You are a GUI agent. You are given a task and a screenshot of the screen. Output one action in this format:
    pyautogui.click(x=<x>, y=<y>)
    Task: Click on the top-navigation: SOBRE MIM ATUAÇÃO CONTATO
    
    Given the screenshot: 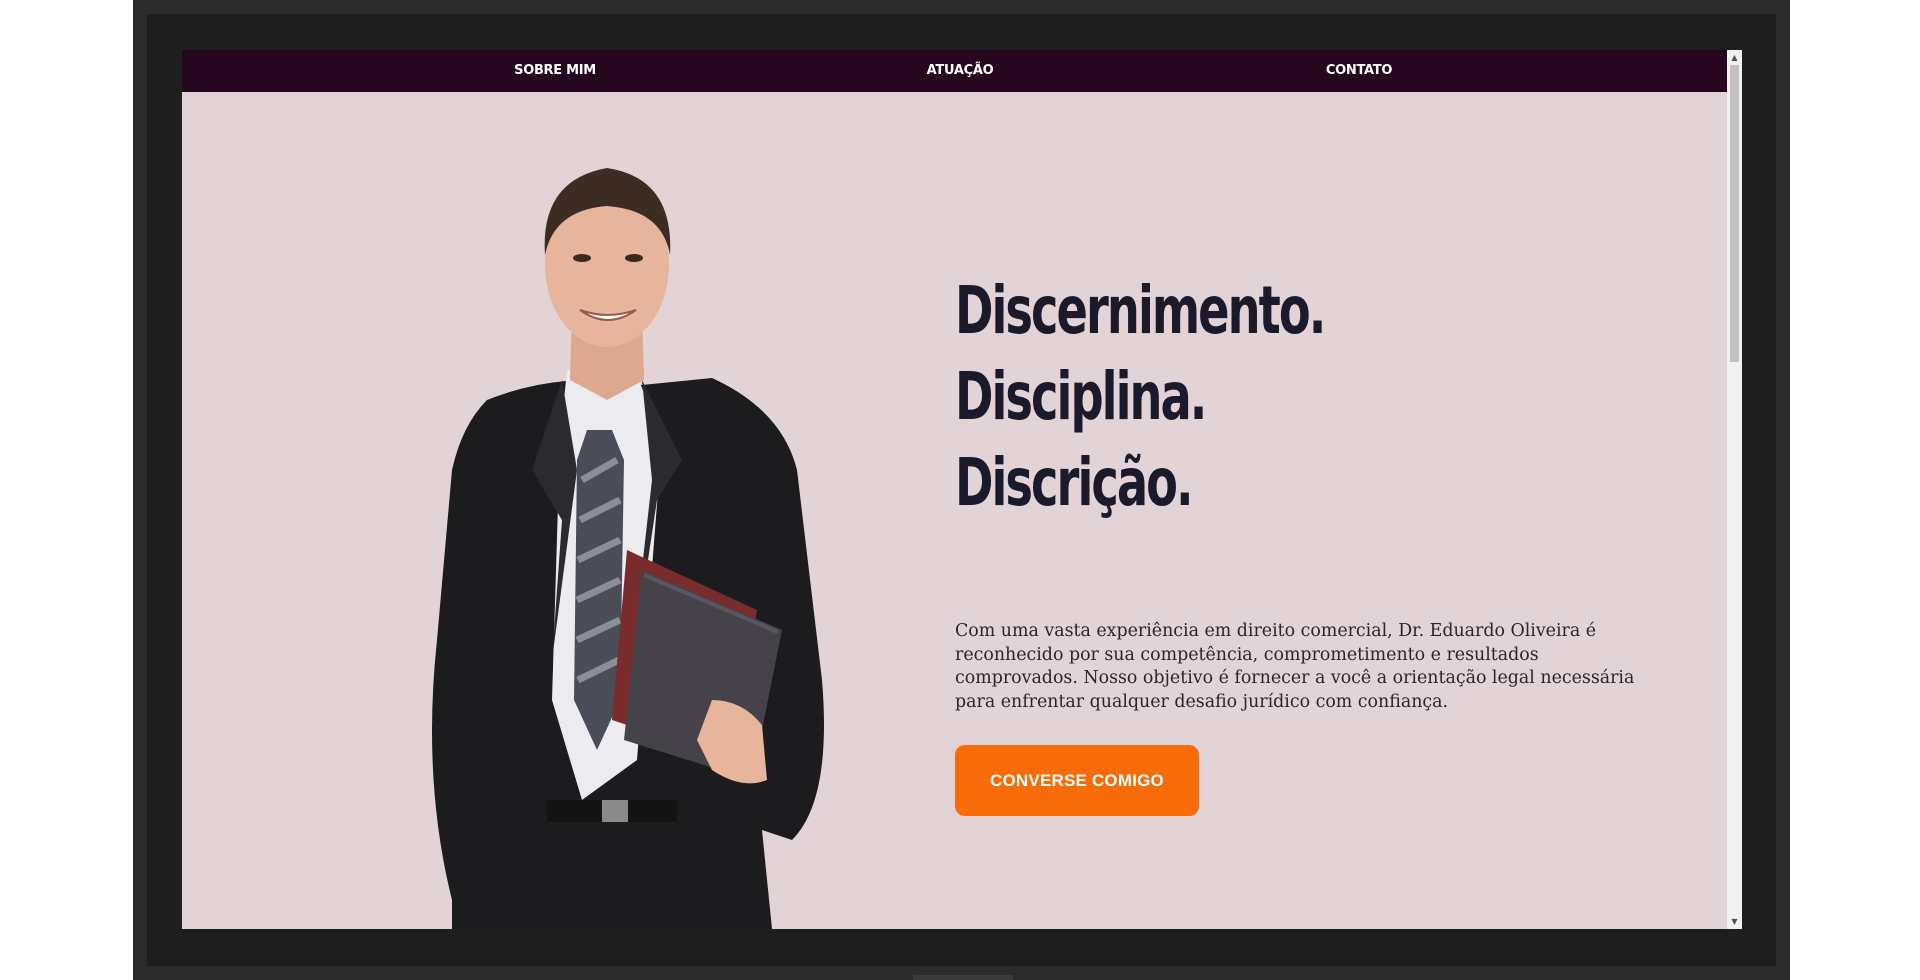 What is the action you would take?
    pyautogui.click(x=954, y=71)
    